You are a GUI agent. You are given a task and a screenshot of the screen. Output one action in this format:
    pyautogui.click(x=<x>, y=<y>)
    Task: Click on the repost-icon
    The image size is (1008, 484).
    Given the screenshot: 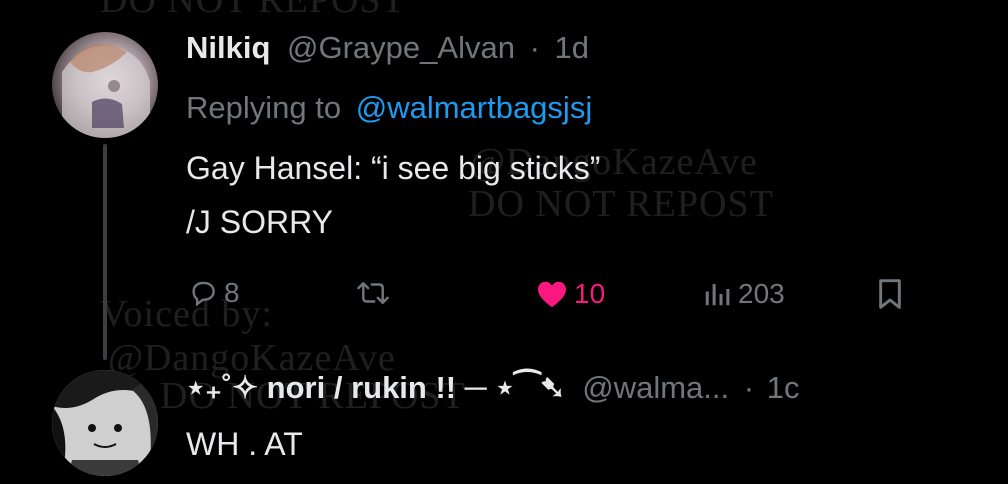 What is the action you would take?
    pyautogui.click(x=373, y=293)
    